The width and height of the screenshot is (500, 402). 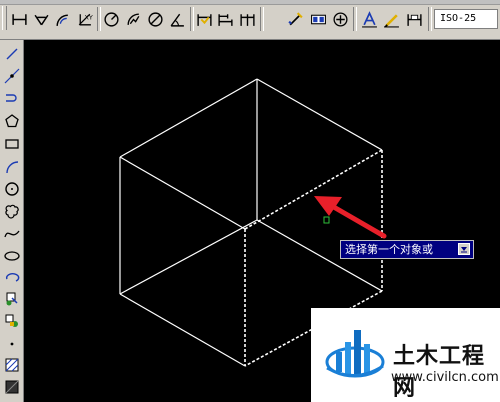 What do you see at coordinates (326, 220) in the screenshot?
I see `pickbox-cursor` at bounding box center [326, 220].